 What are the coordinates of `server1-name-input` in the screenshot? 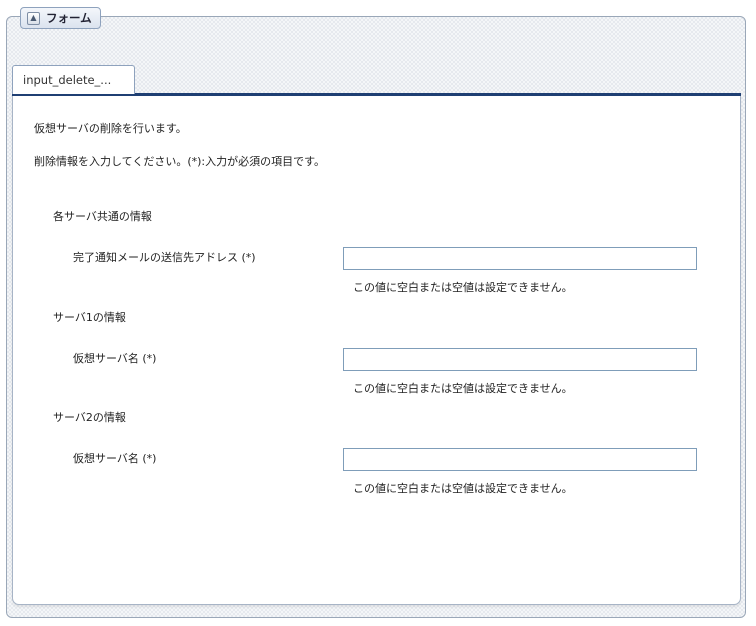 It's located at (520, 359).